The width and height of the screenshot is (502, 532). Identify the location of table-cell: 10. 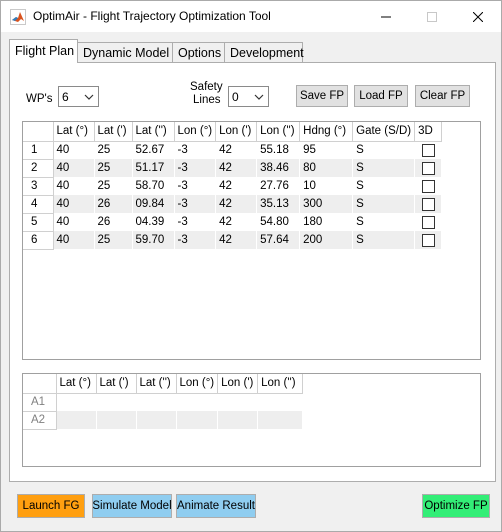
(326, 186).